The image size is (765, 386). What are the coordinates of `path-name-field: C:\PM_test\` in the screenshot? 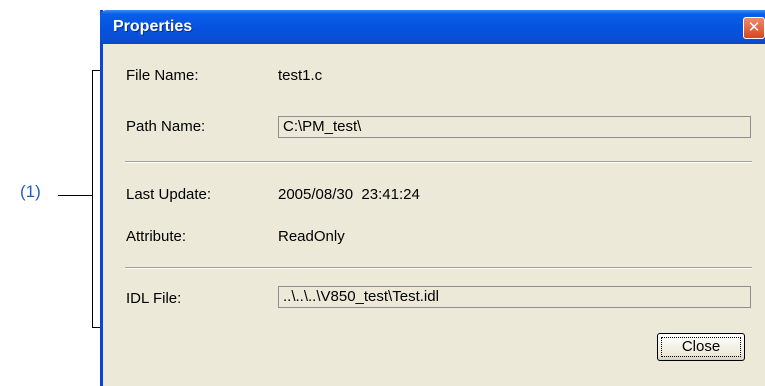 It's located at (514, 127).